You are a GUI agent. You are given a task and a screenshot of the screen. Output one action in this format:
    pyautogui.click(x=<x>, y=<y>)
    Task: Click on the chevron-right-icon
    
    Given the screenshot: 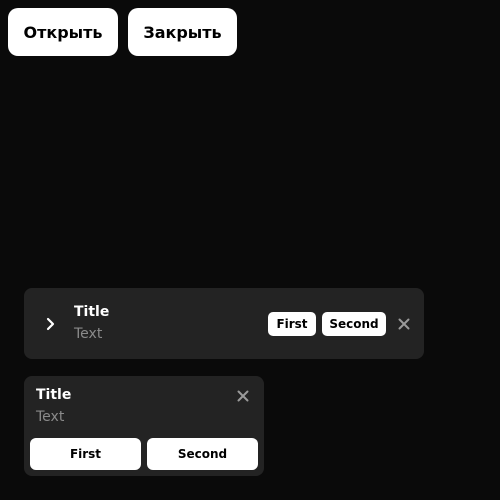 What is the action you would take?
    pyautogui.click(x=51, y=324)
    